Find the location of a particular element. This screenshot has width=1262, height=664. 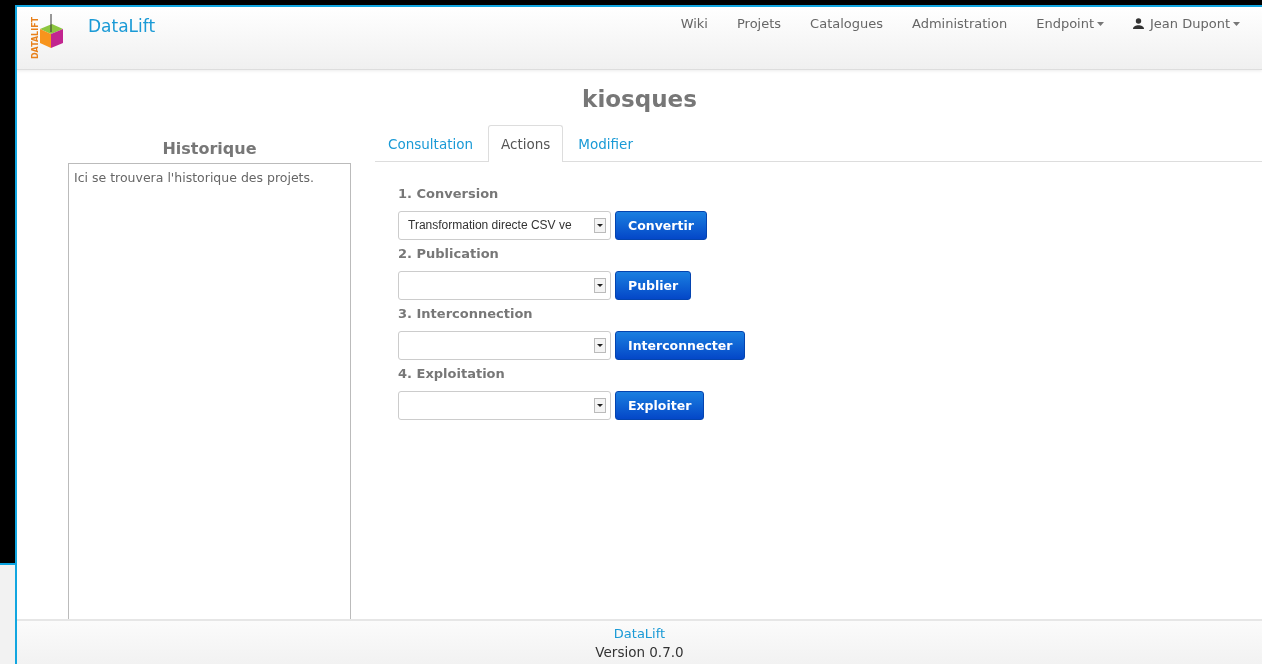

step-label: 1. Conversion is located at coordinates (449, 194).